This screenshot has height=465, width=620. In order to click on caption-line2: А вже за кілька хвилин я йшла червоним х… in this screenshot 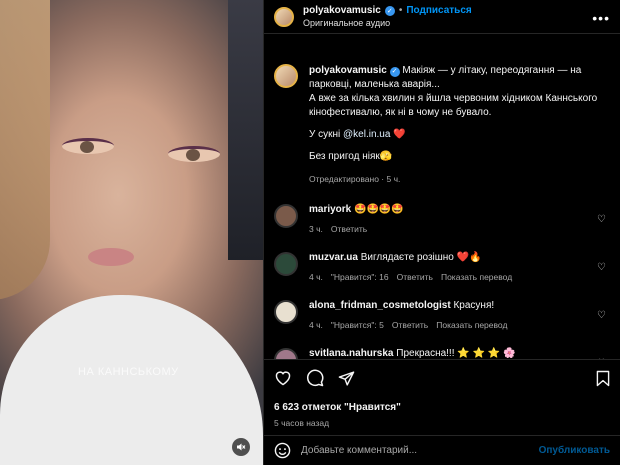, I will do `click(453, 105)`.